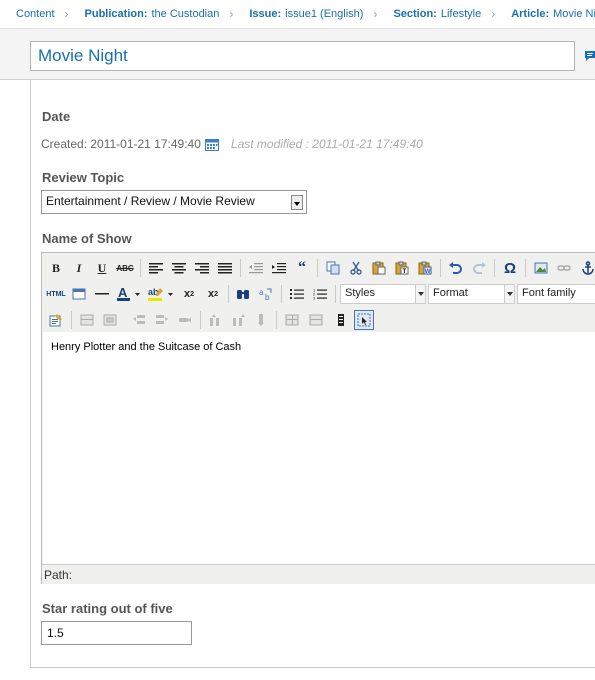 This screenshot has width=595, height=680. I want to click on highlight-color-icon: ab, so click(161, 294).